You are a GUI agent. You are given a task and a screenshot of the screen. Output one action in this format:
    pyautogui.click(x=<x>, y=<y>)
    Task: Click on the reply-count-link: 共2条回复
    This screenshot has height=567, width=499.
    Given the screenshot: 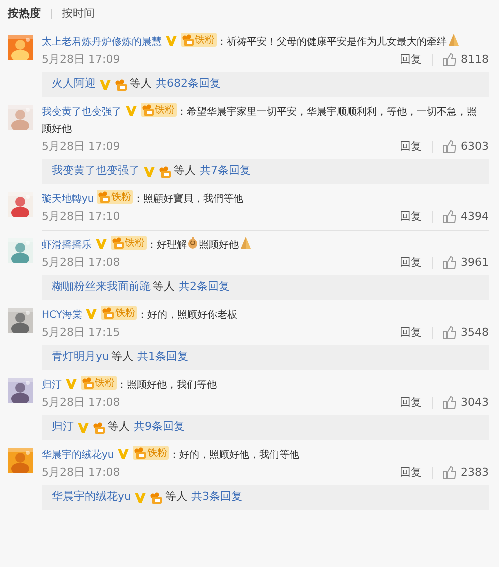 What is the action you would take?
    pyautogui.click(x=204, y=287)
    